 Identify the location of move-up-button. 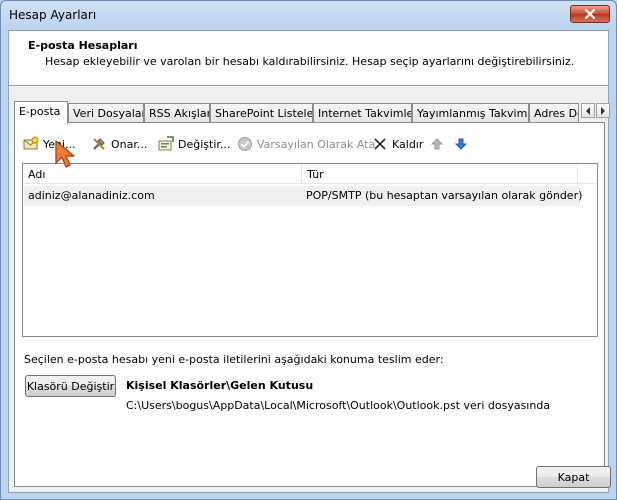
(437, 144).